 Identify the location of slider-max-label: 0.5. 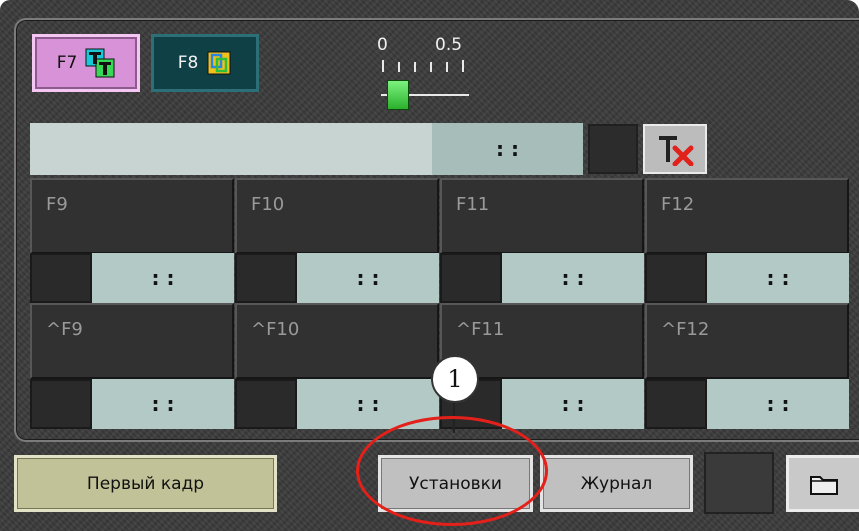
(449, 45).